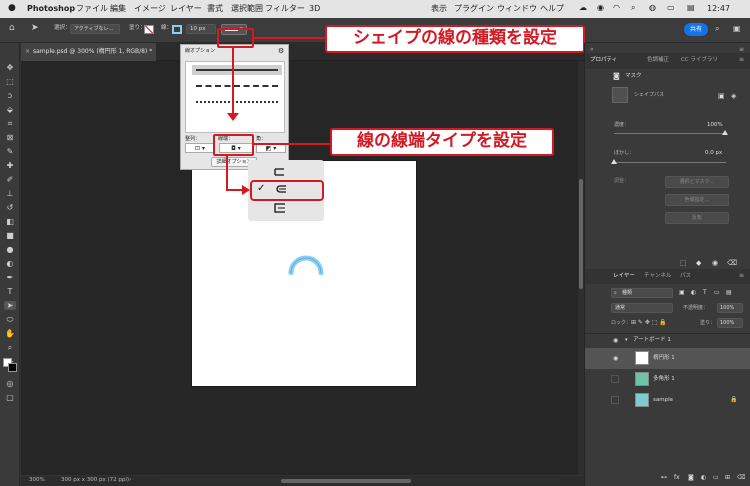  What do you see at coordinates (667, 400) in the screenshot?
I see `layer-row-sample: sample 🔒` at bounding box center [667, 400].